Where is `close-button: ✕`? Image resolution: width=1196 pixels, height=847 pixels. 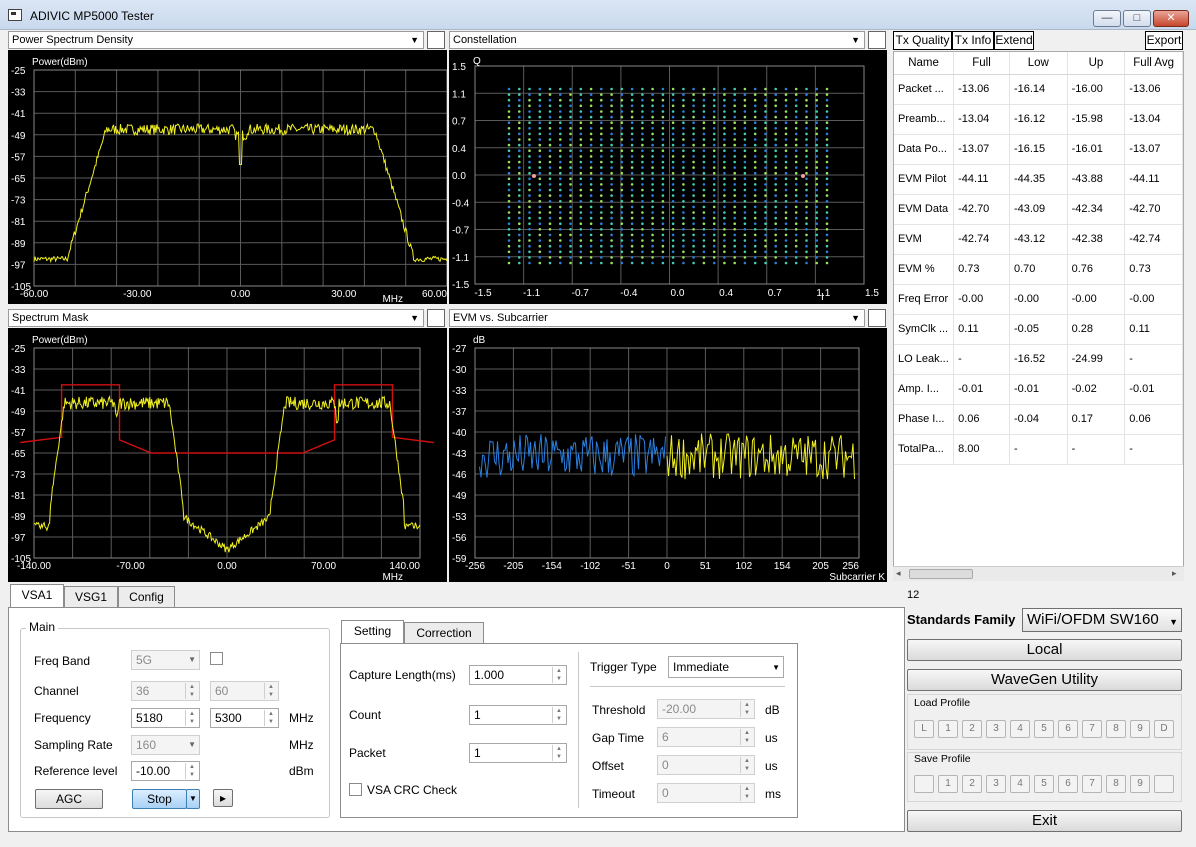
close-button: ✕ is located at coordinates (1171, 18).